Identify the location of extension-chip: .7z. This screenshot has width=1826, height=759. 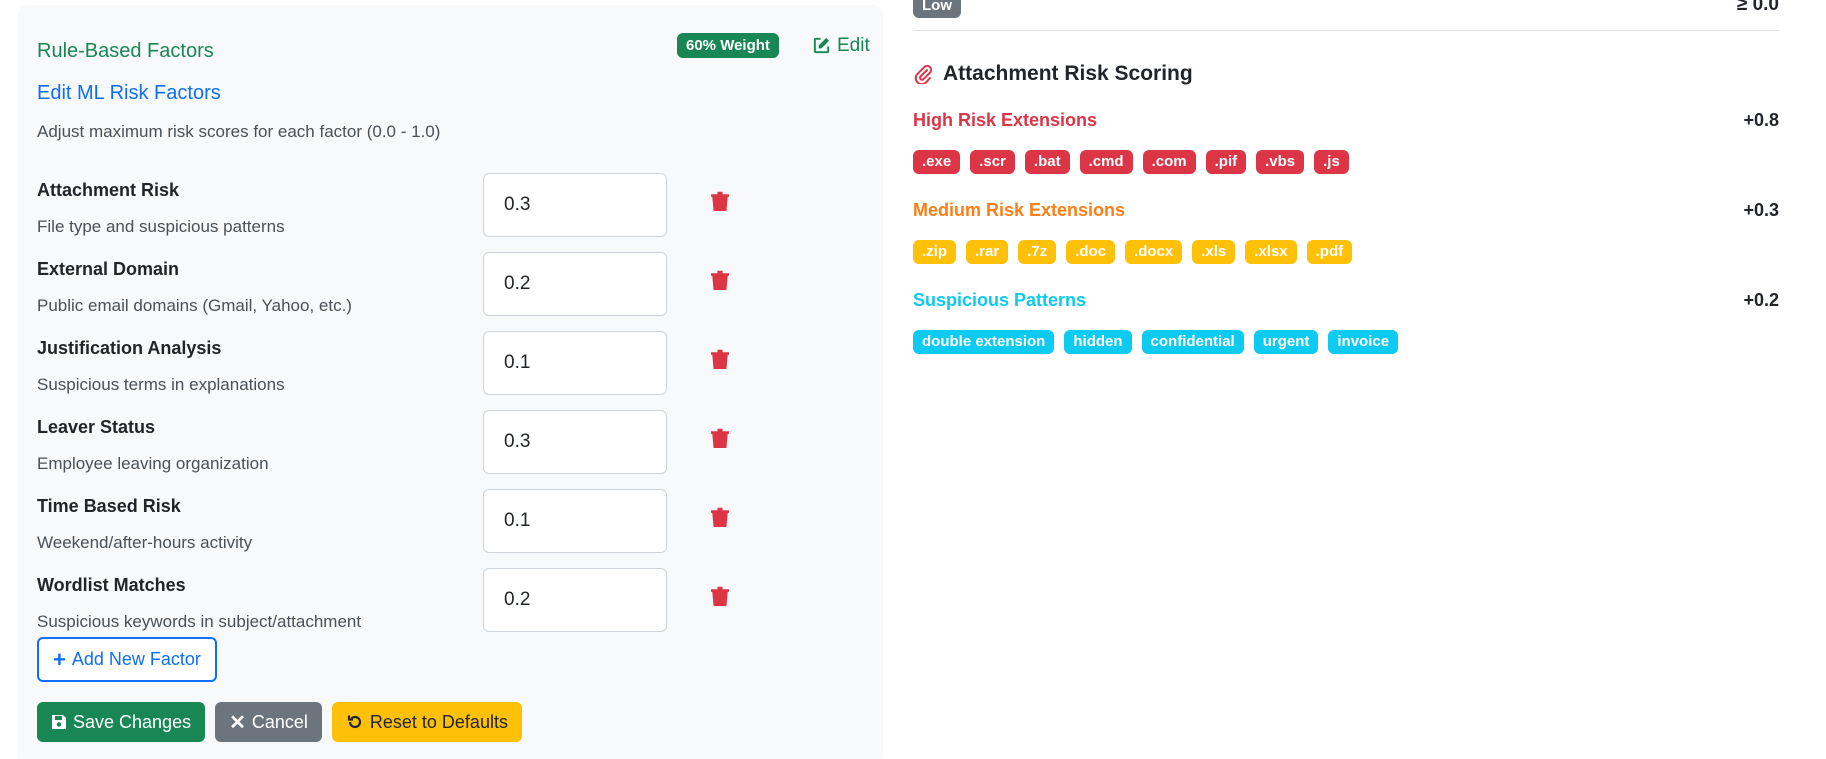
(1037, 252).